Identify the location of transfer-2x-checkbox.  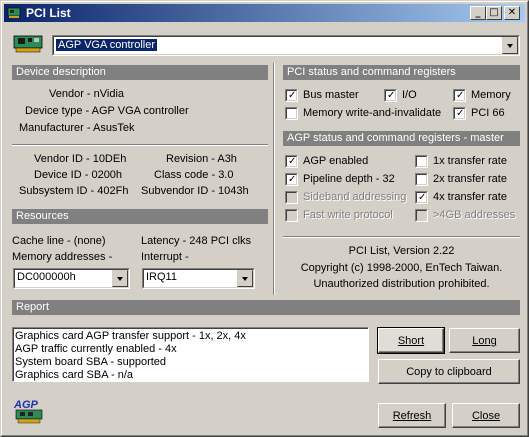
(421, 179).